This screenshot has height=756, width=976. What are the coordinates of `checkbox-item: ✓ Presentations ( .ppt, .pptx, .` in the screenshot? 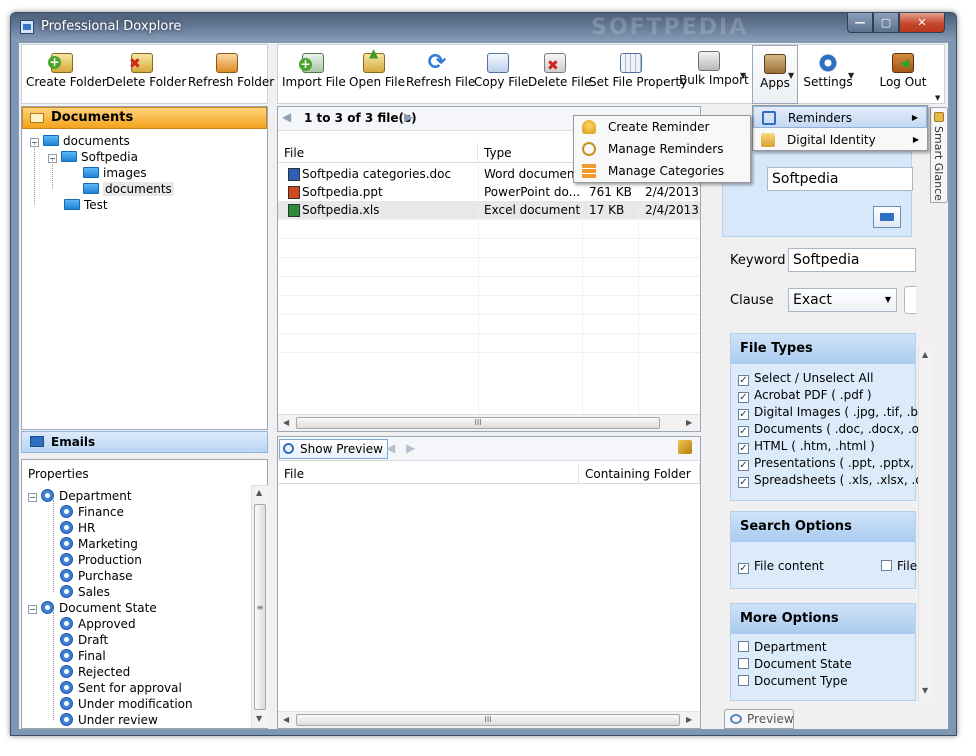 It's located at (830, 463).